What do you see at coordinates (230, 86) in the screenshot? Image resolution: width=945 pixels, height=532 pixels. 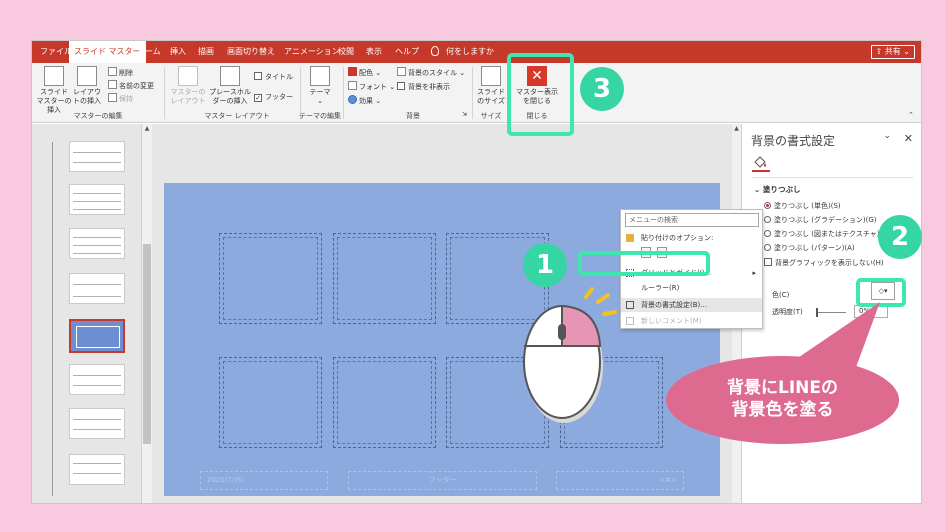 I see `insert-placeholder-button: プレースホルダーの挿入` at bounding box center [230, 86].